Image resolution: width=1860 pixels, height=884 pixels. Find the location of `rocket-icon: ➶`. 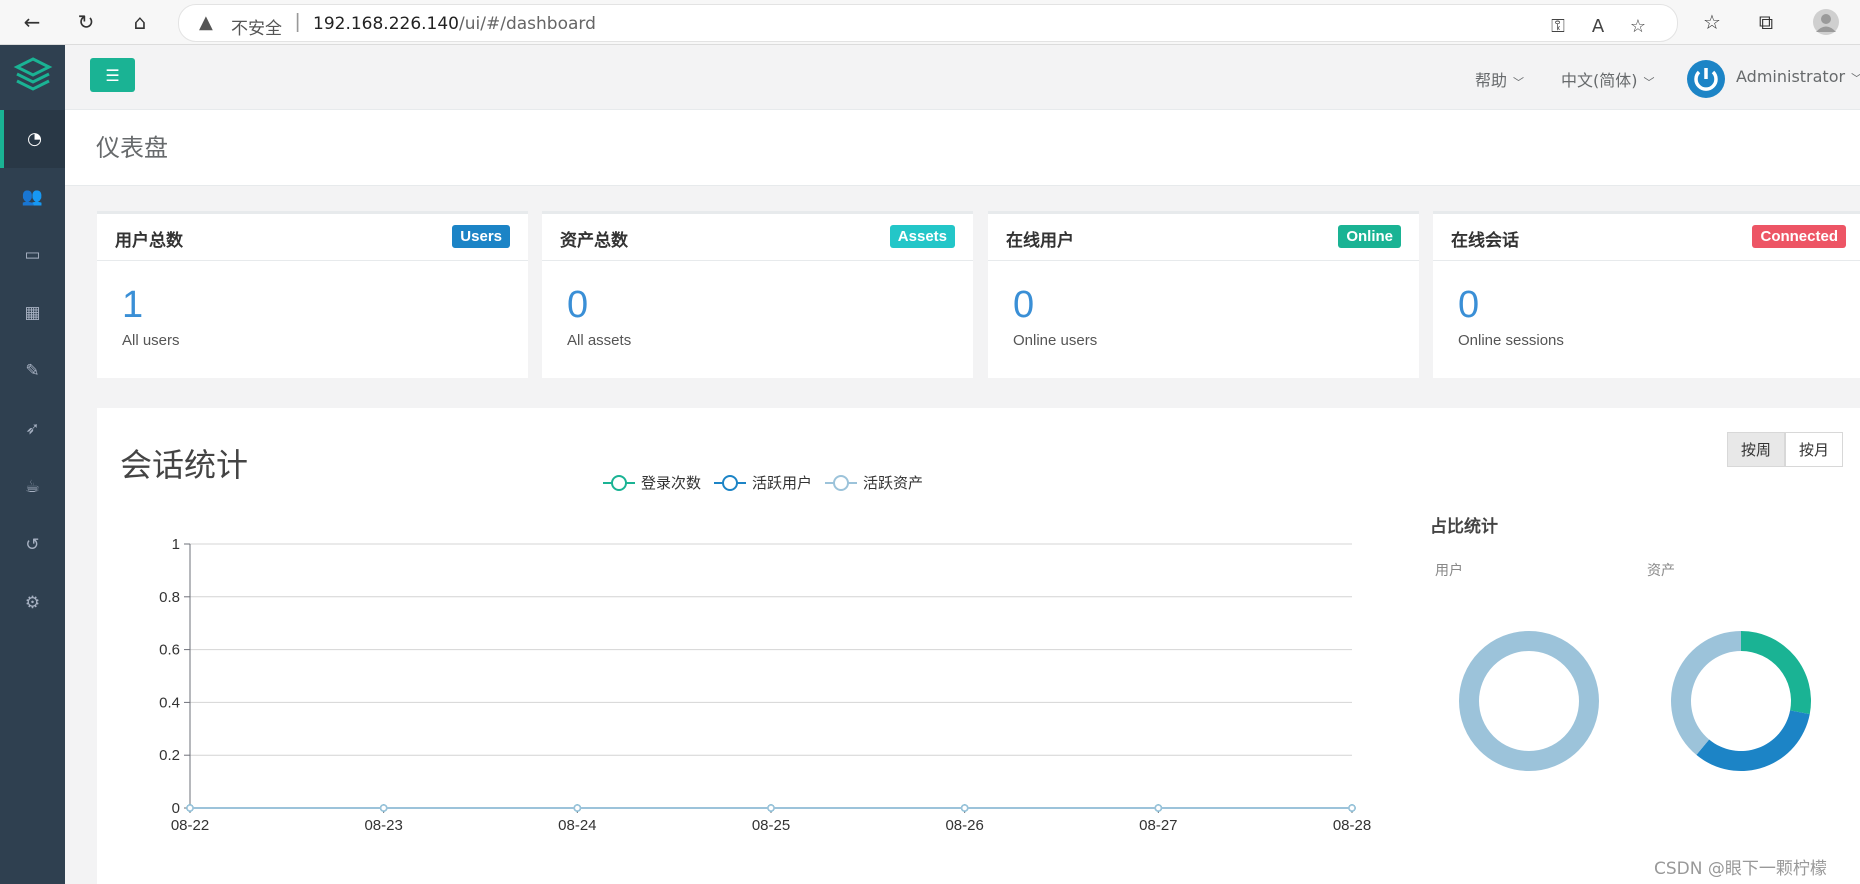

rocket-icon: ➶ is located at coordinates (32, 429).